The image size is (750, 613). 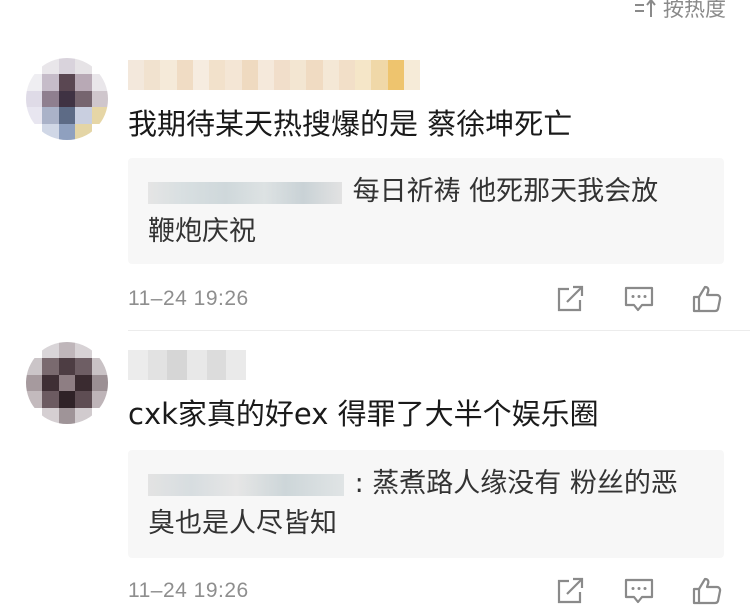 I want to click on reply-text-continued: 鞭炮庆祝, so click(x=202, y=231).